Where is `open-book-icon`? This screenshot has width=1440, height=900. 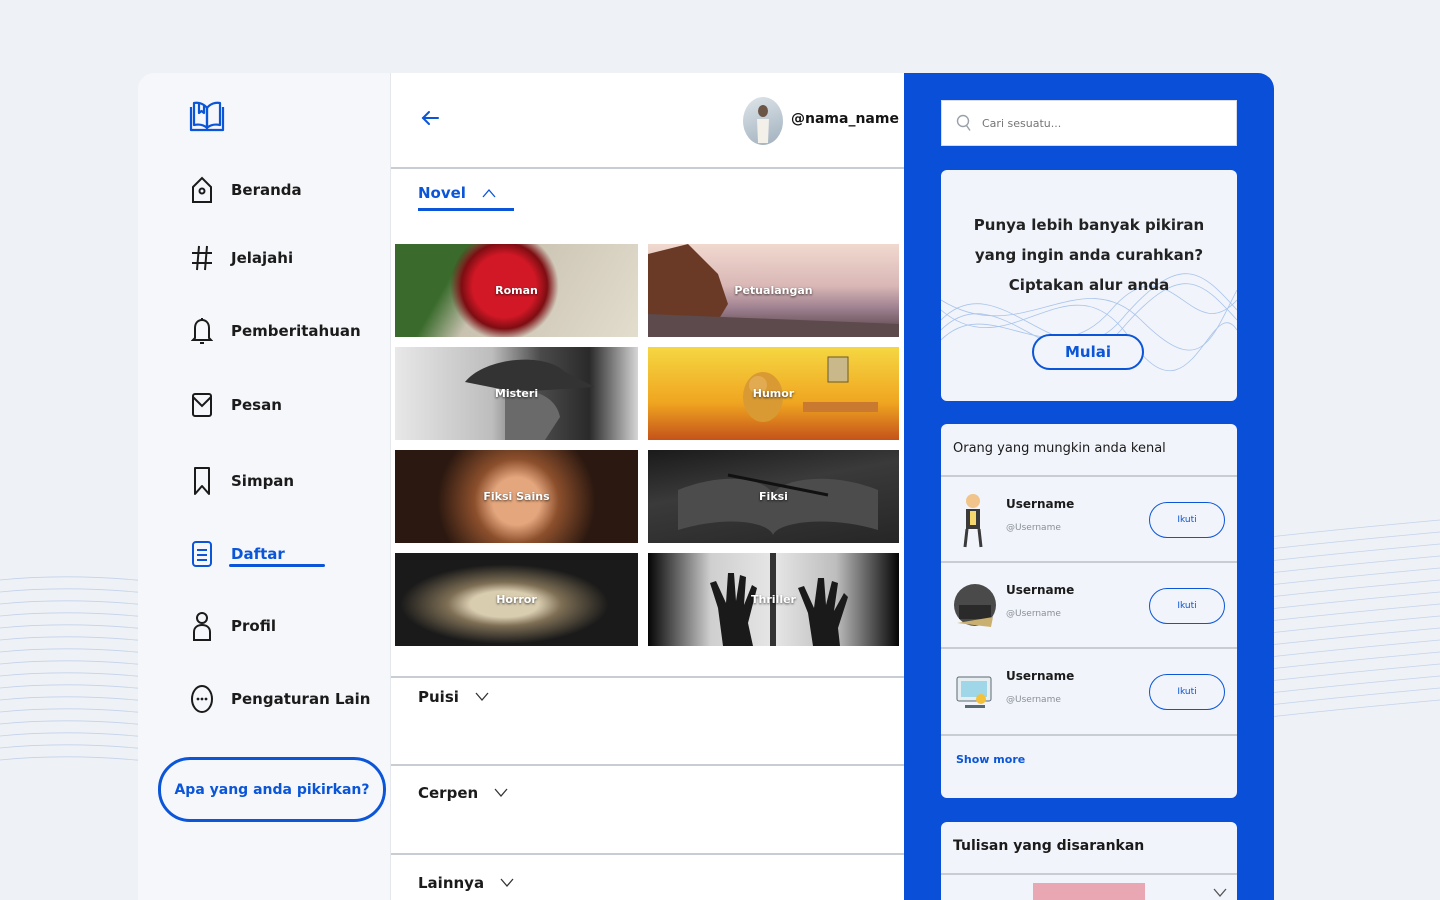
open-book-icon is located at coordinates (207, 117).